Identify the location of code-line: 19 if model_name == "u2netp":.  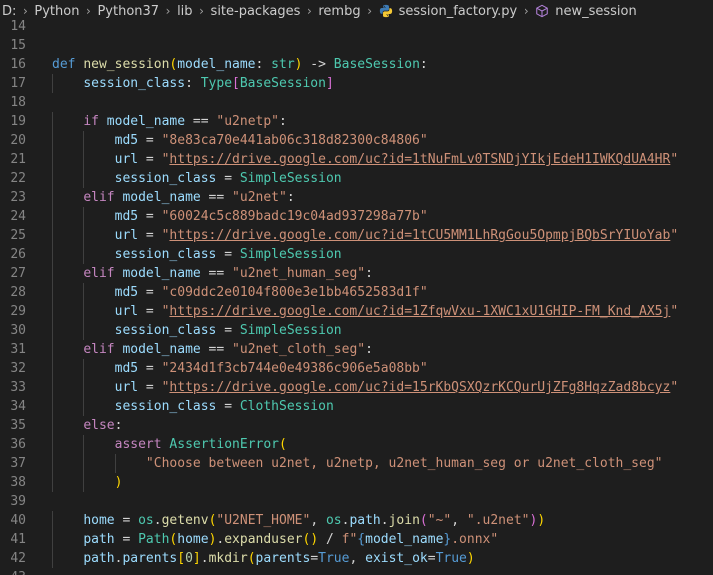
(356, 121).